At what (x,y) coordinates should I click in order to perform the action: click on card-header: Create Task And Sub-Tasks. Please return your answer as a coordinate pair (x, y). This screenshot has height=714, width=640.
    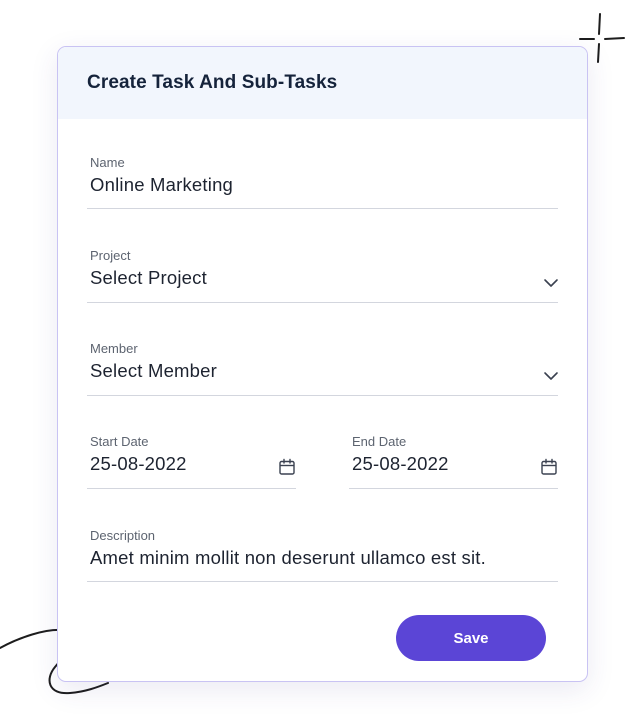
    Looking at the image, I should click on (322, 83).